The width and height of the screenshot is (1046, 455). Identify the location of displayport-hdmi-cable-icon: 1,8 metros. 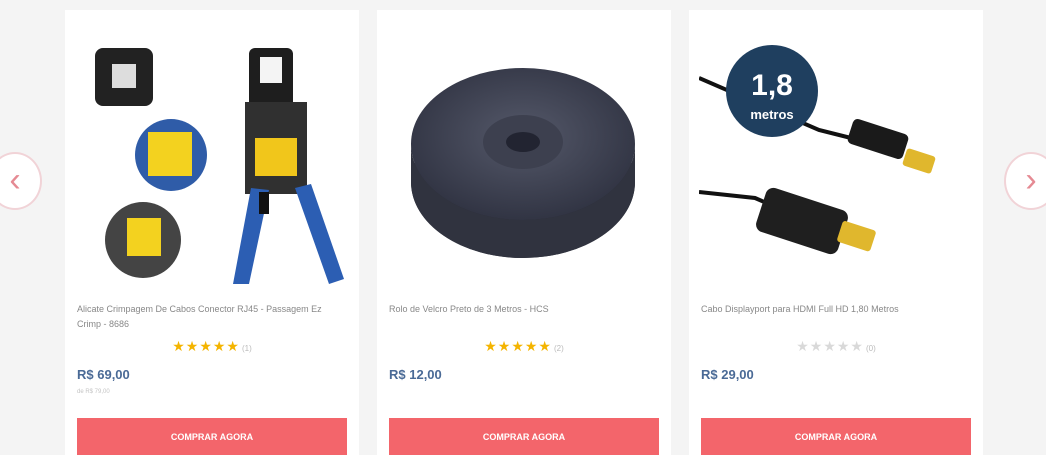
(817, 150).